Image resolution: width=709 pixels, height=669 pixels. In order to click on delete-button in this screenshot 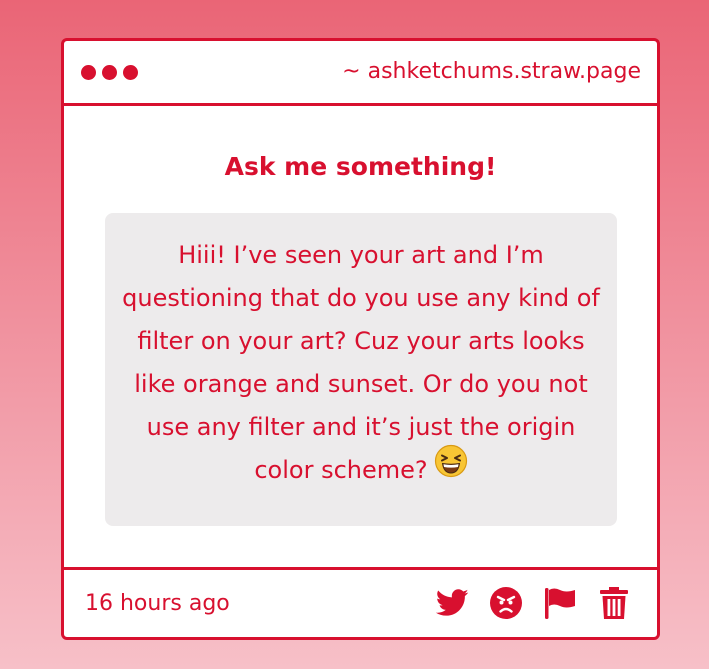, I will do `click(614, 605)`.